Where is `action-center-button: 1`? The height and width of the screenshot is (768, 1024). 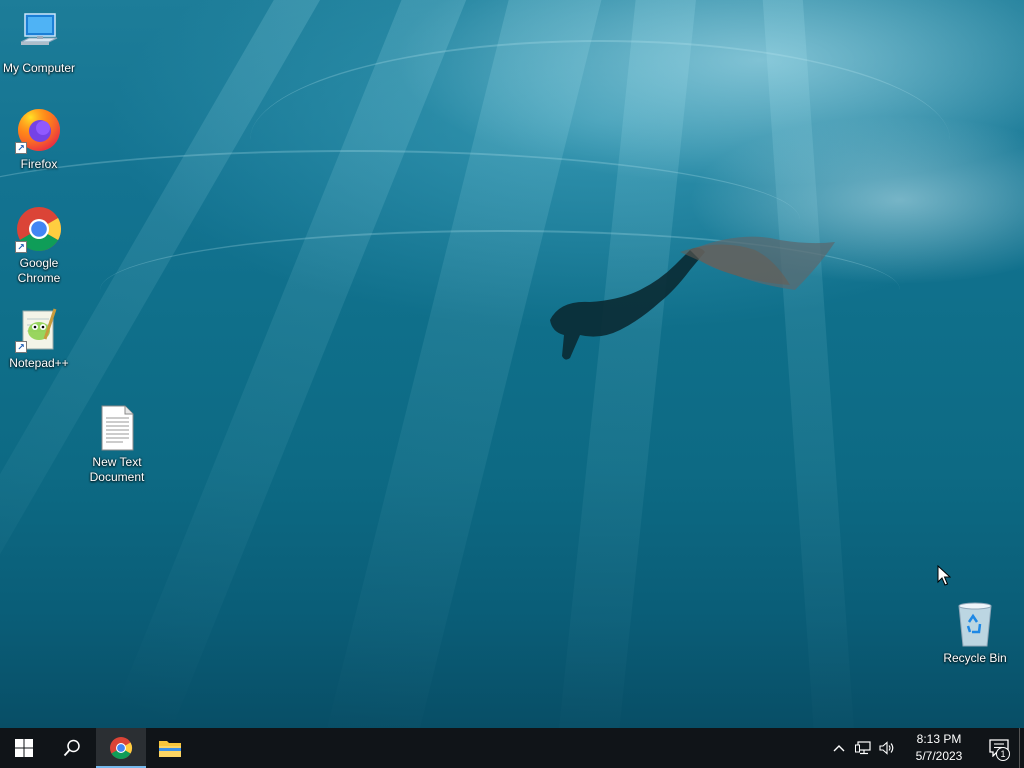 action-center-button: 1 is located at coordinates (999, 748).